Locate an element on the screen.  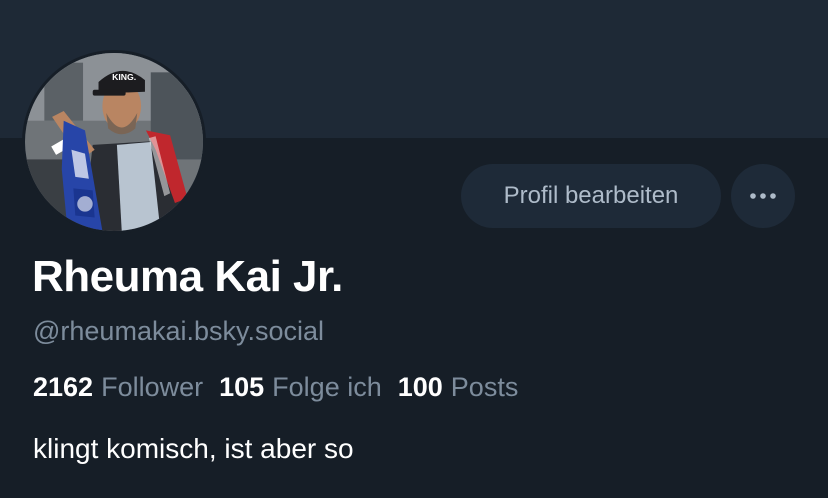
edit-profile-button: Profil bearbeiten is located at coordinates (591, 196).